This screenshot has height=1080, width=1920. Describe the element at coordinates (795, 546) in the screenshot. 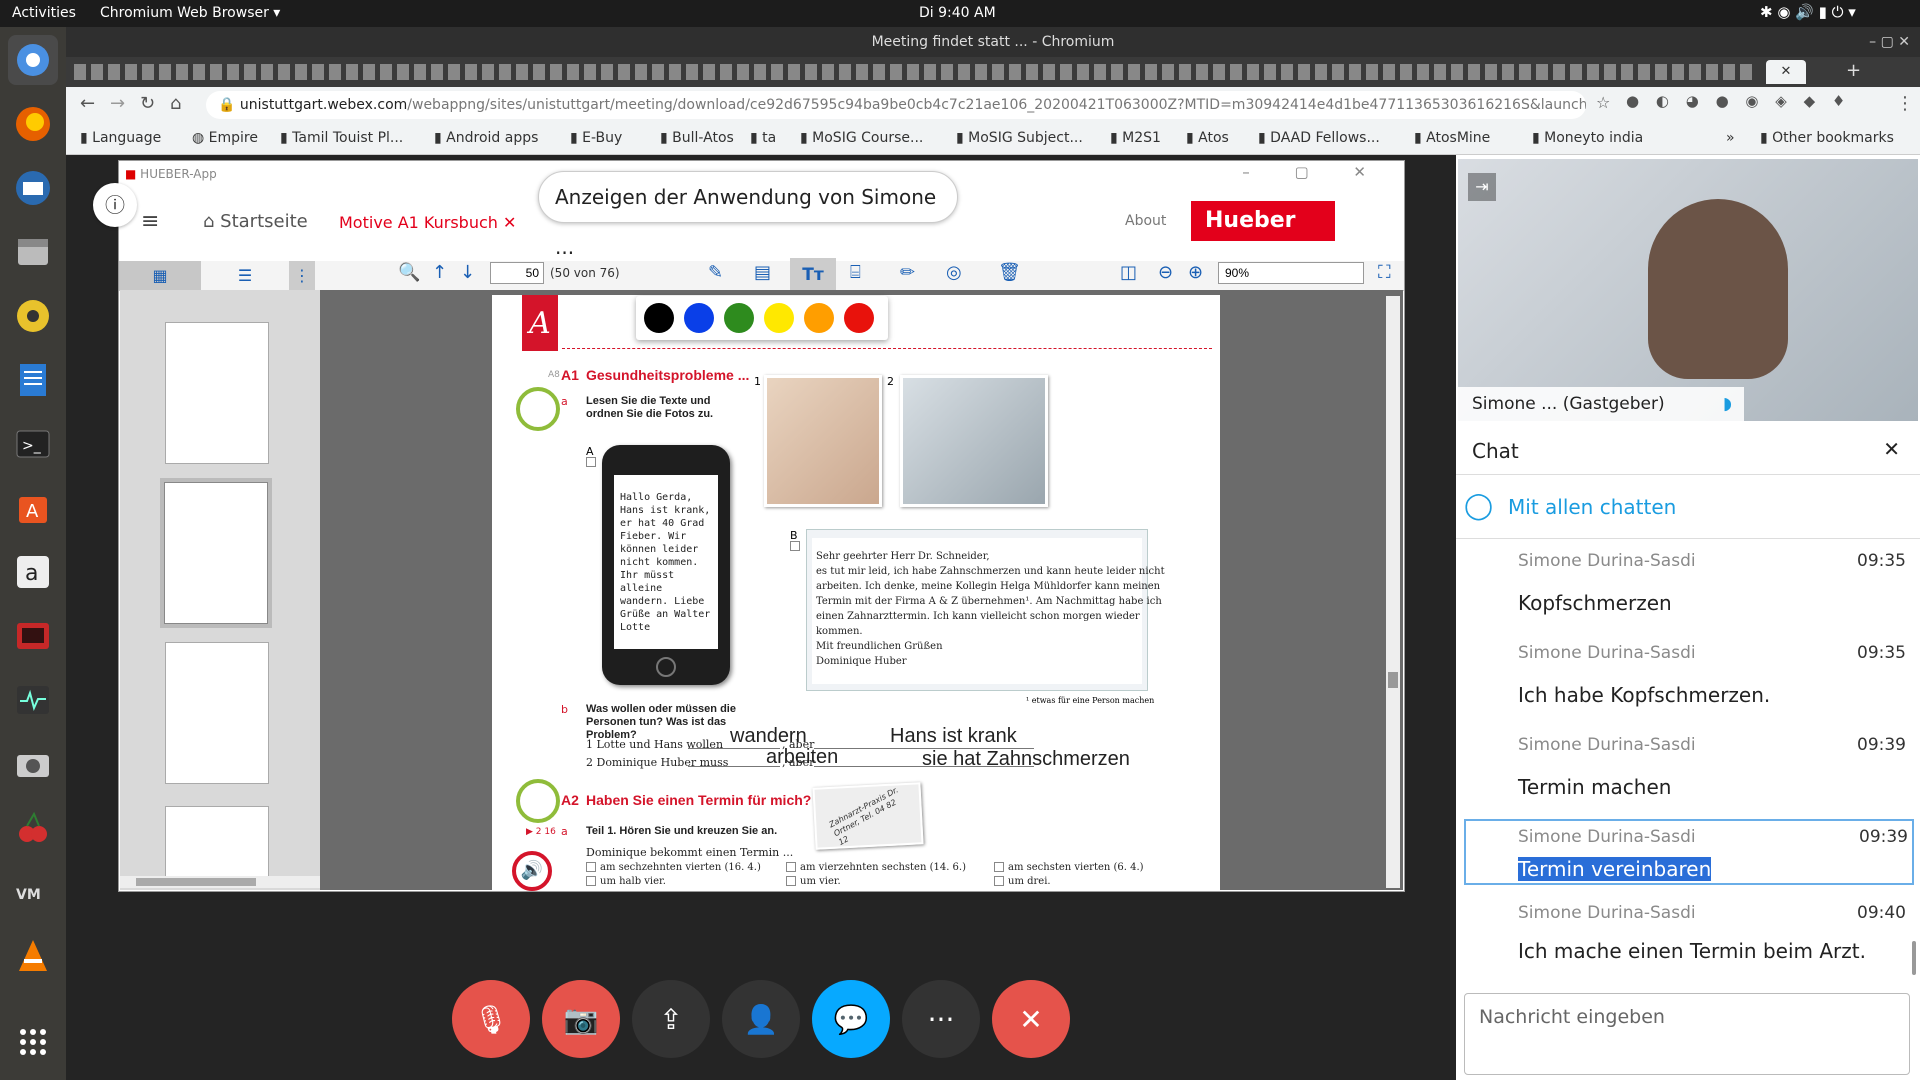

I see `checkbox-b` at that location.